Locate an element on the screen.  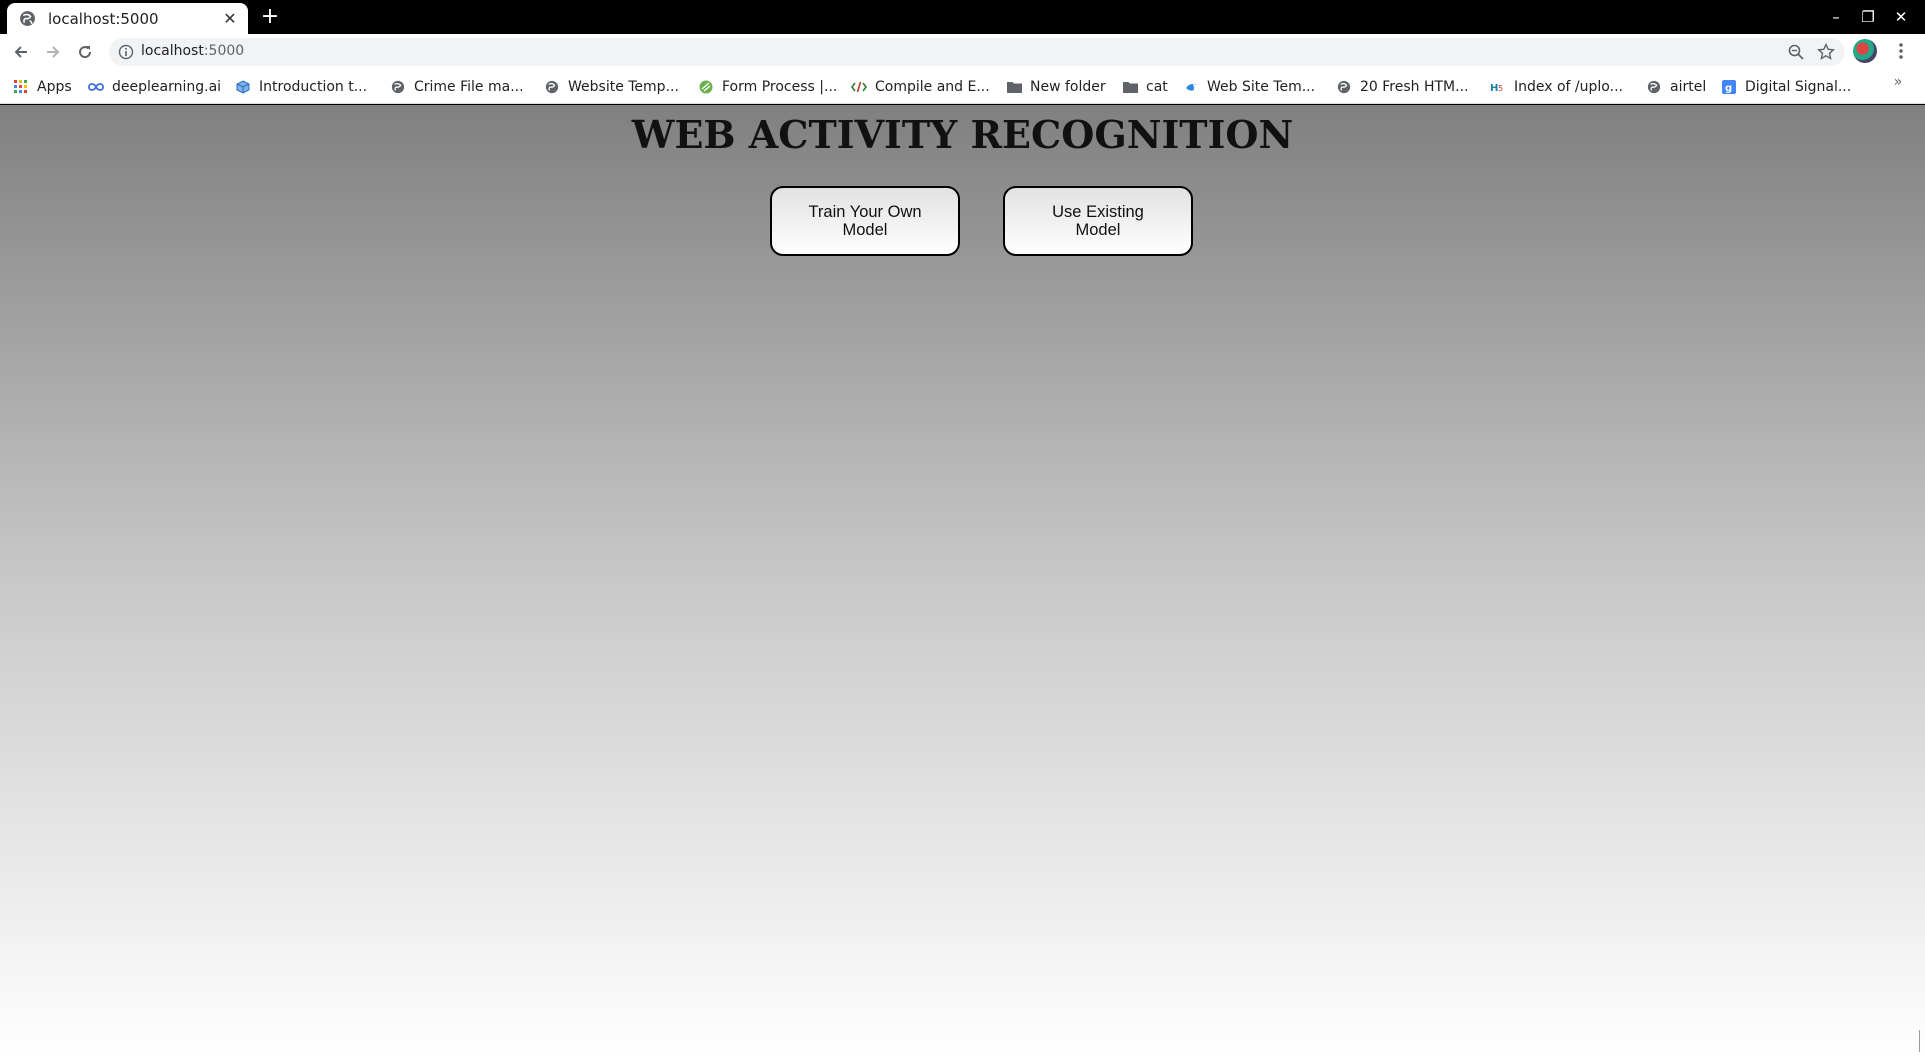
url-text: localhost:5000 is located at coordinates (192, 51).